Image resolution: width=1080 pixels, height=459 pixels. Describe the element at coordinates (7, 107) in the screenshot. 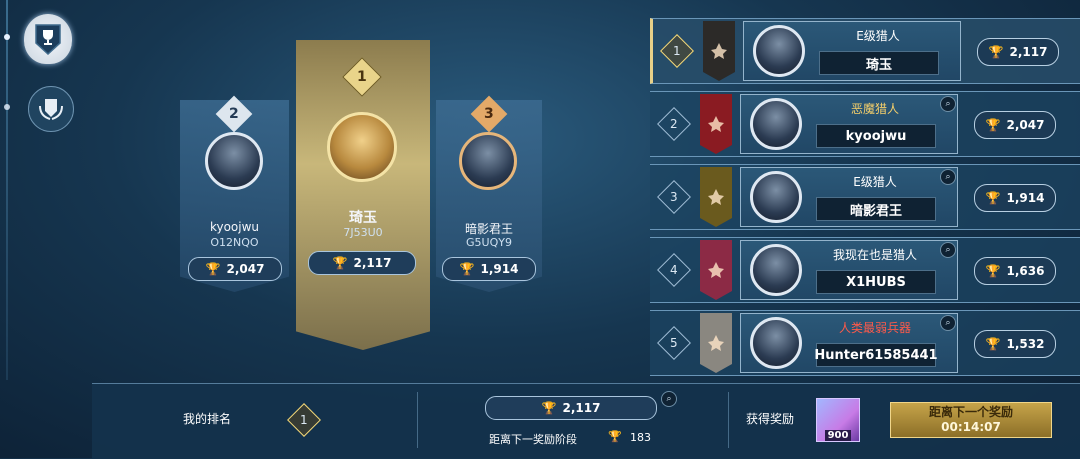

I see `rail-dot` at that location.